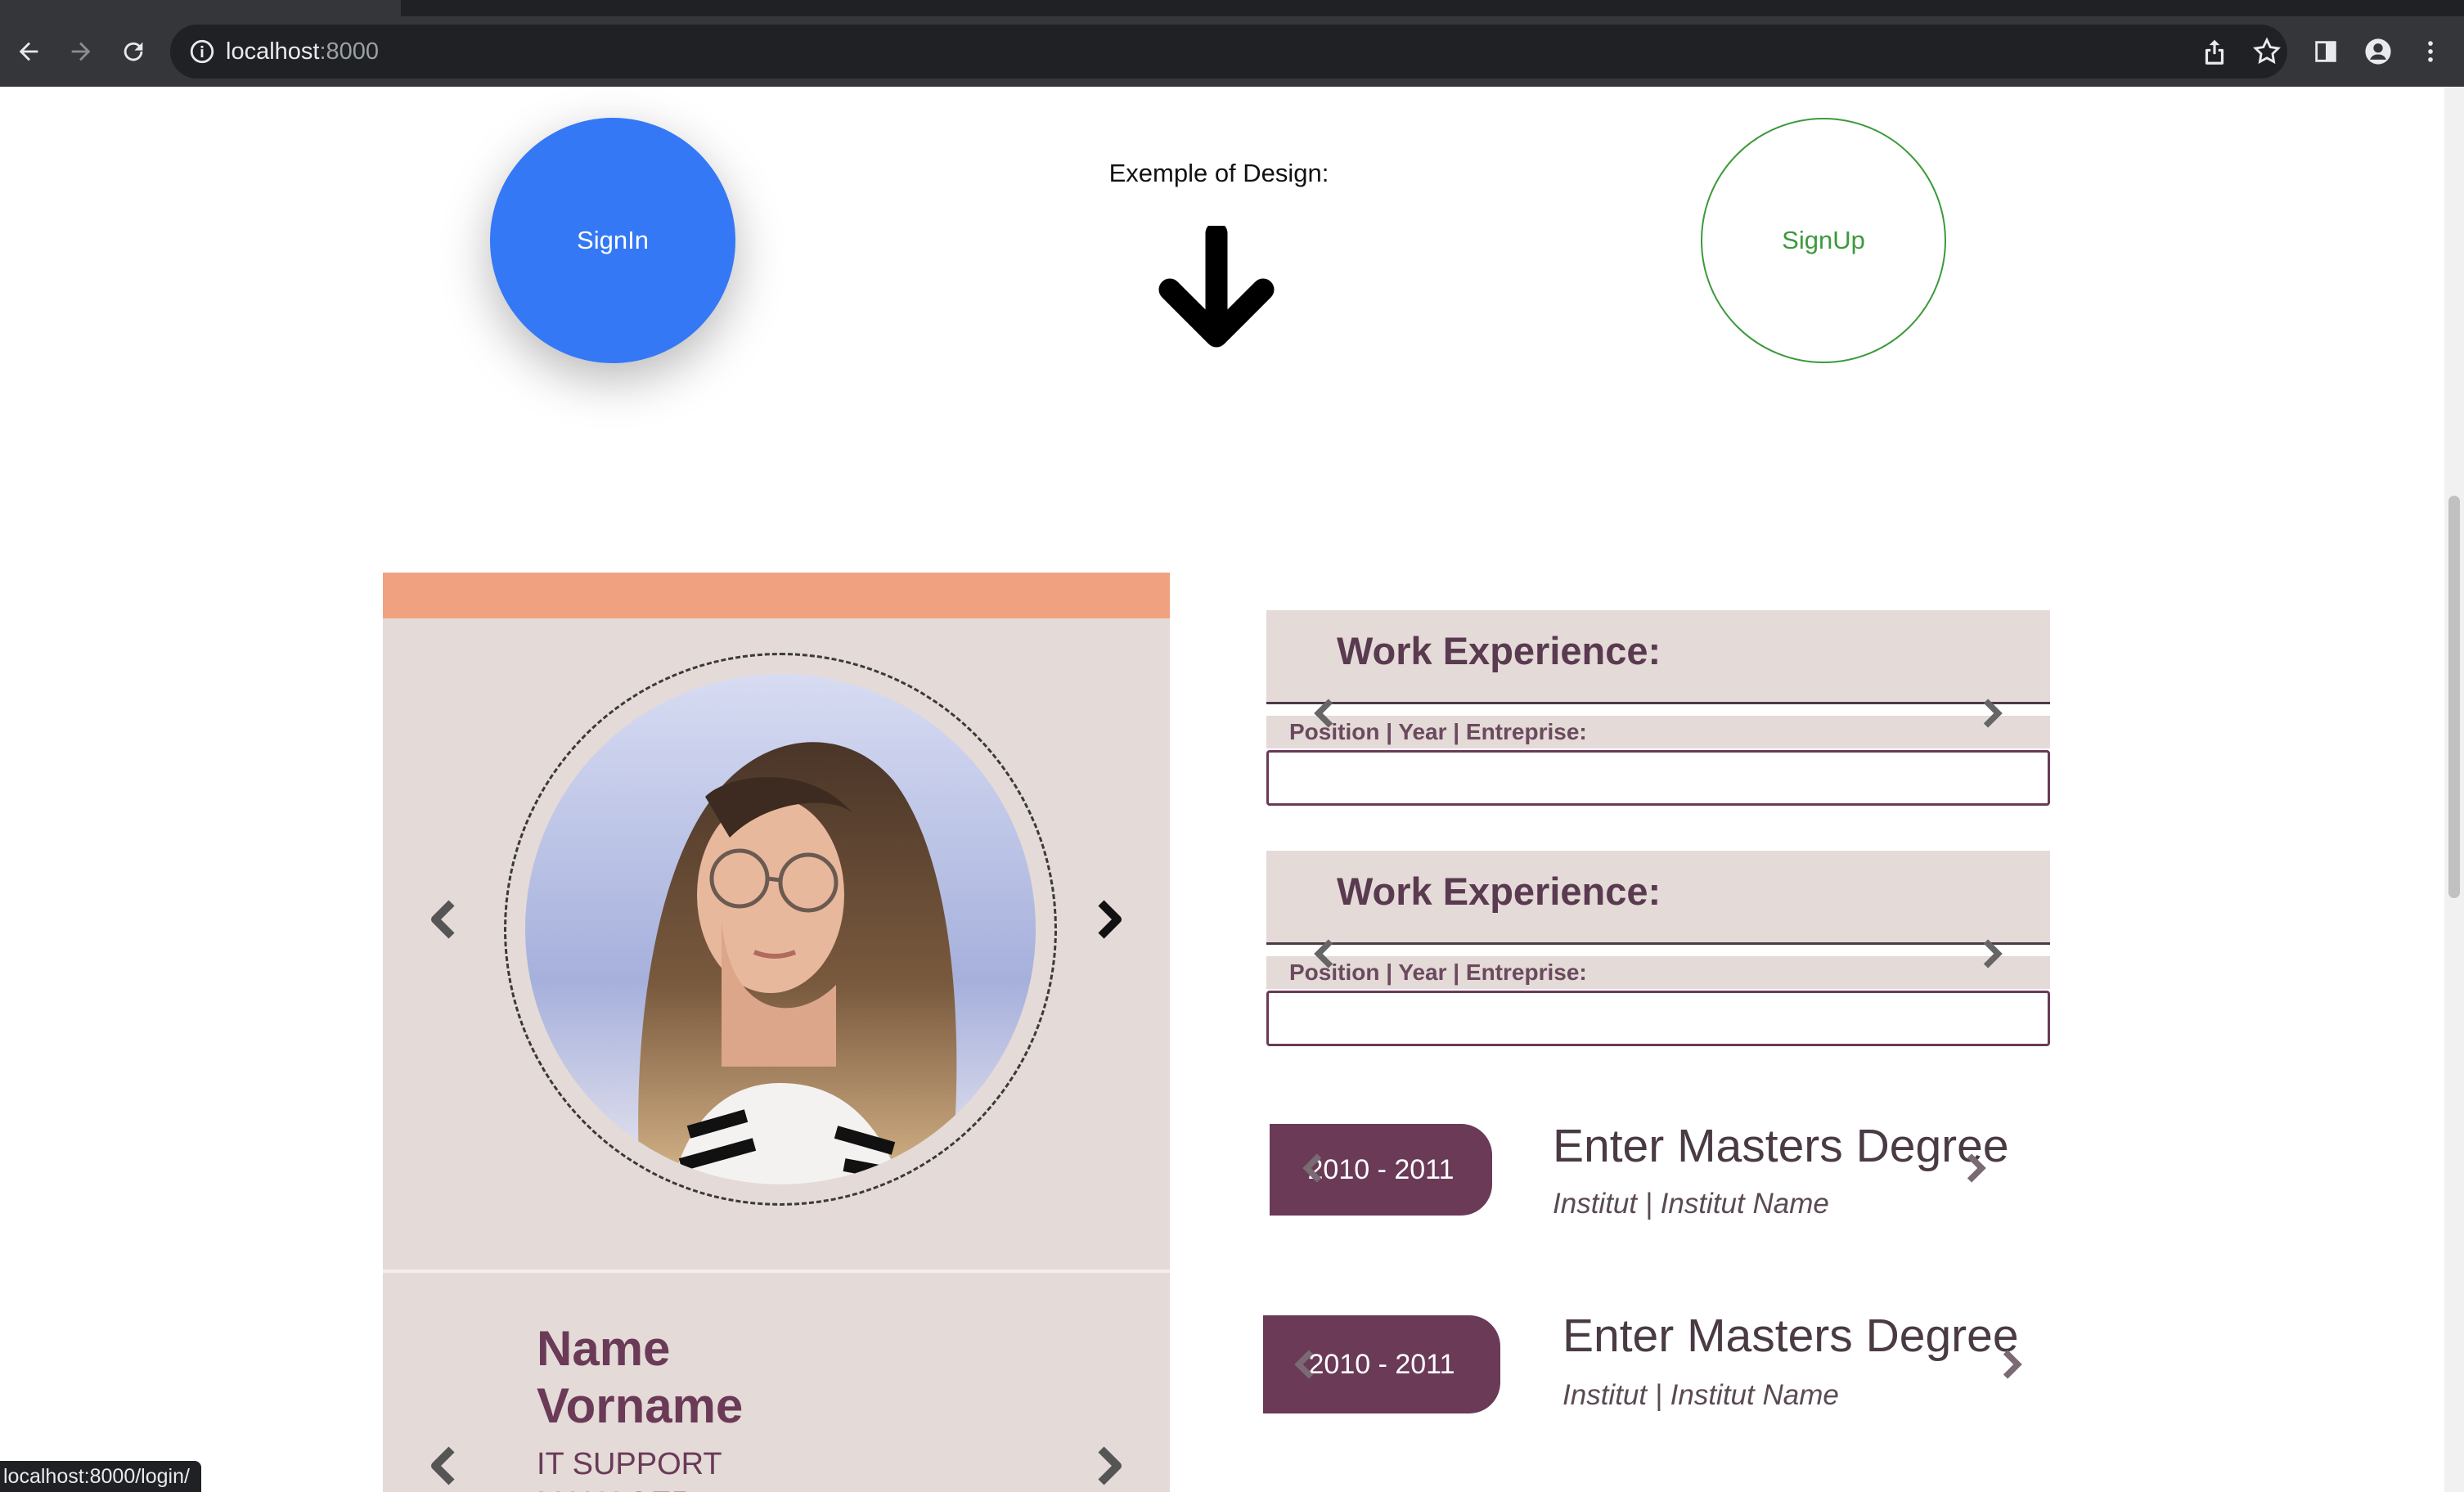  I want to click on browser-toolbar: localhost:8000, so click(1232, 51).